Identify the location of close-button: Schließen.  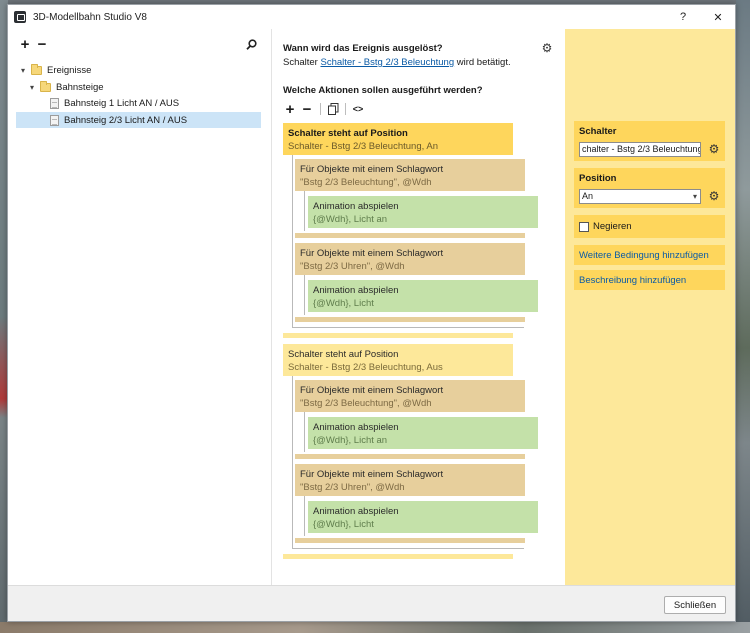
(695, 605).